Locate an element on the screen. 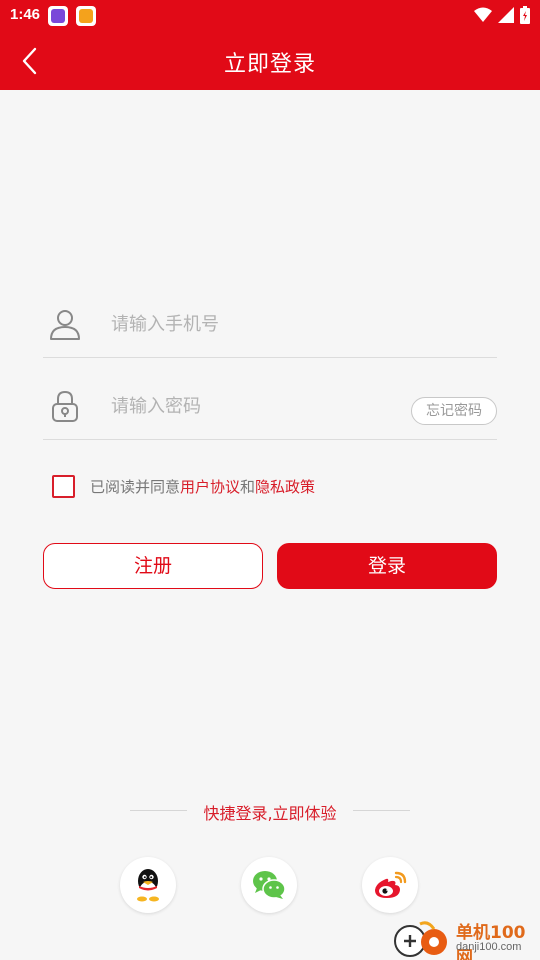 The height and width of the screenshot is (960, 540). quick-login-divider: 快捷登录,立即体验 is located at coordinates (270, 811).